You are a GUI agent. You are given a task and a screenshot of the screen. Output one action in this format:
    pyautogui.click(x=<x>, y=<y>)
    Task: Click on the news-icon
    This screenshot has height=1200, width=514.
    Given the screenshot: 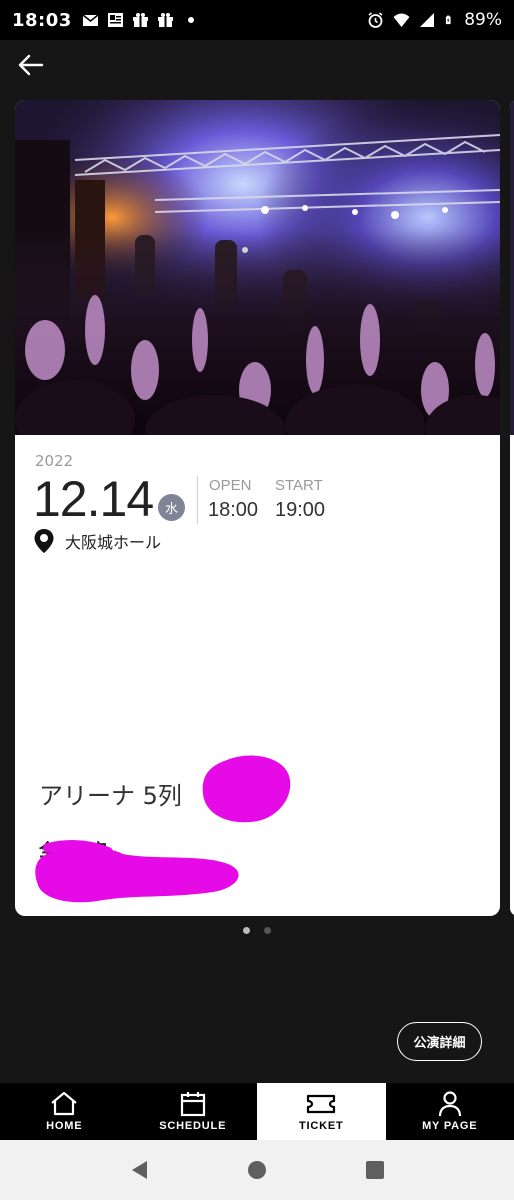 What is the action you would take?
    pyautogui.click(x=115, y=20)
    